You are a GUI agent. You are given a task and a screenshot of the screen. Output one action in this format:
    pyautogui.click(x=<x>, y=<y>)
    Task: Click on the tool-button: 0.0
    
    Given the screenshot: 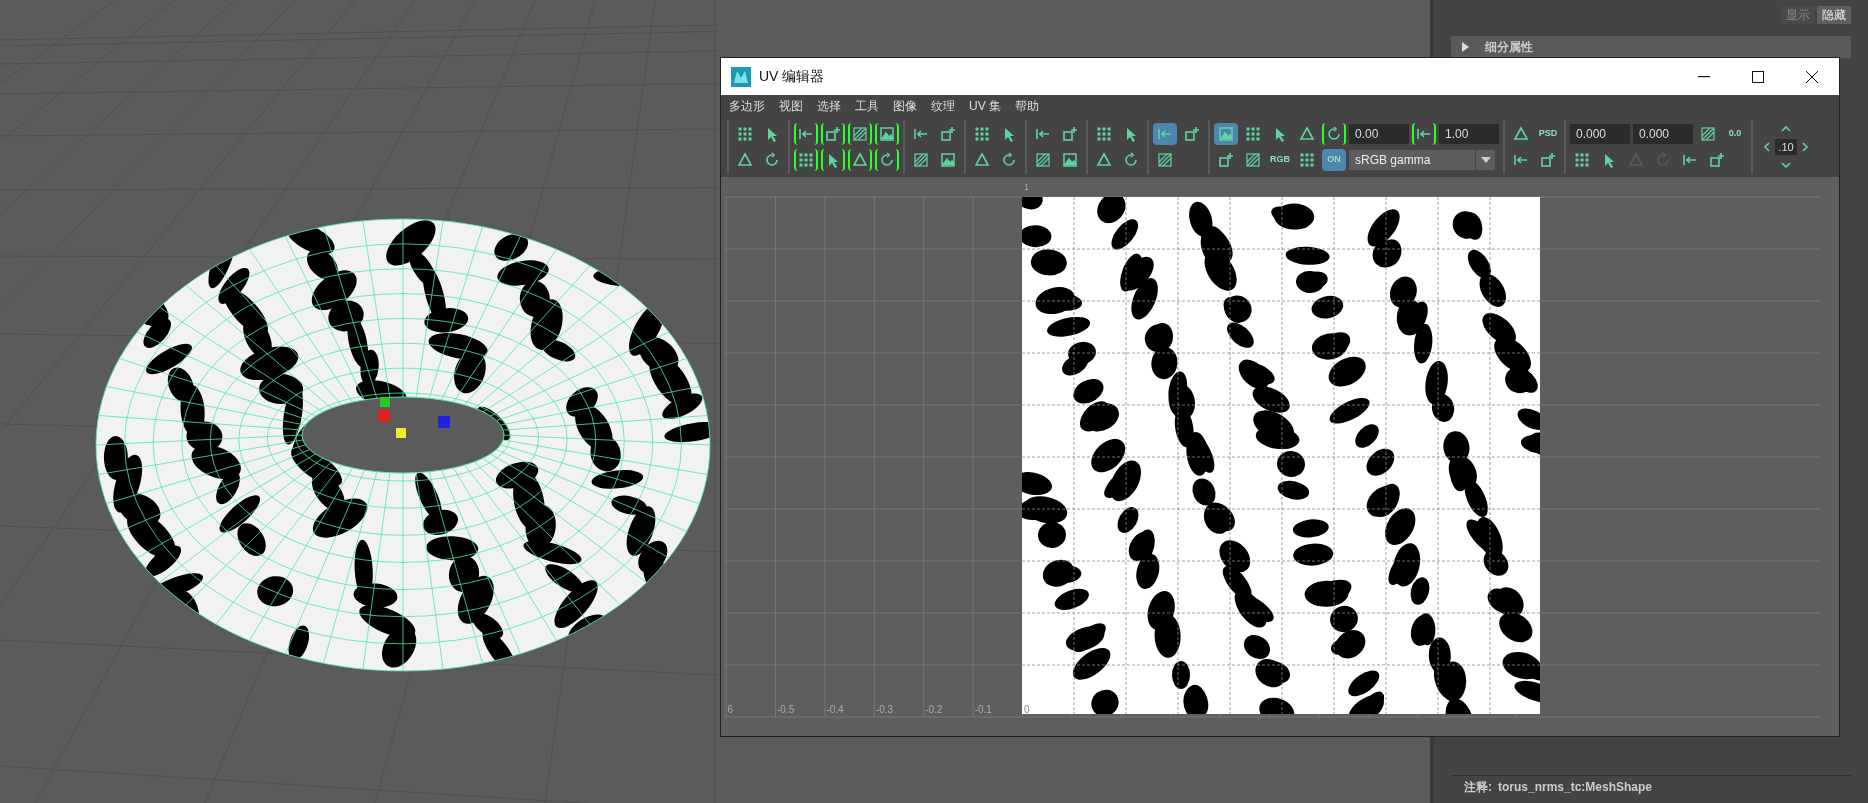 What is the action you would take?
    pyautogui.click(x=1735, y=134)
    